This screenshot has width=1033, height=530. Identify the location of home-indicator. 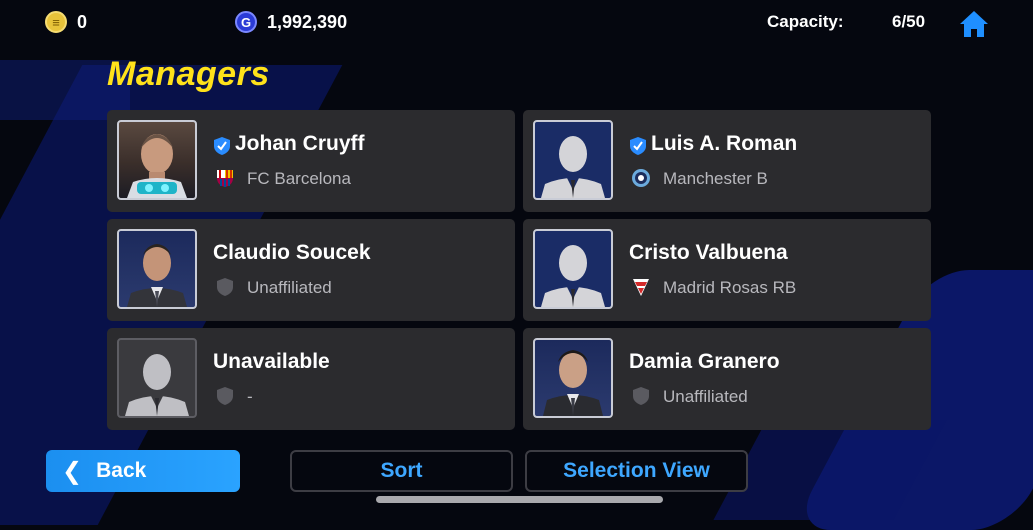
(519, 499).